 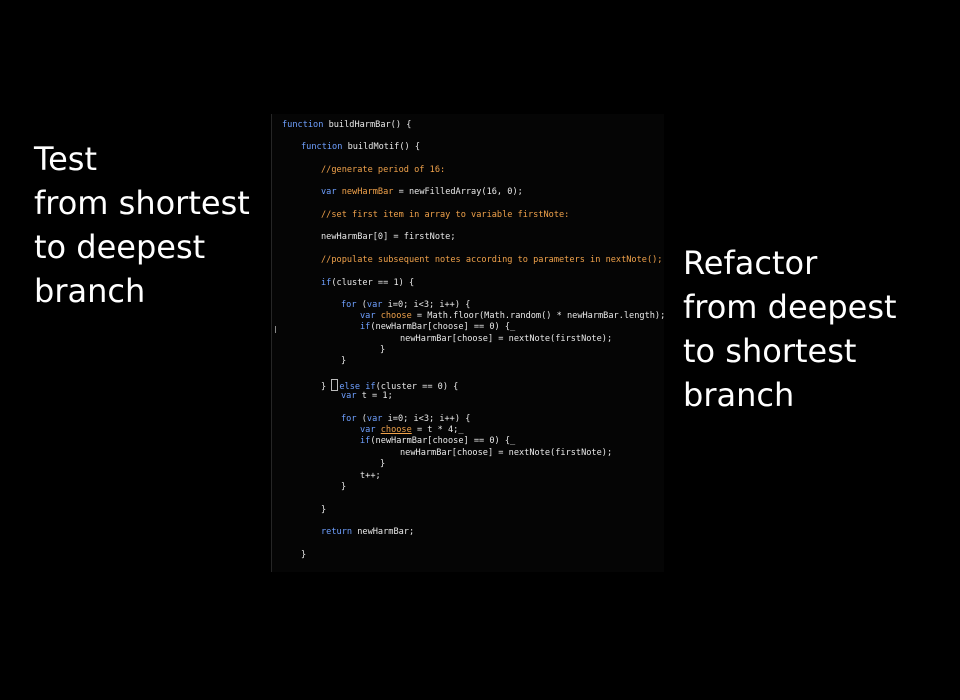 I want to click on code-line: if(cluster == 1) {, so click(x=367, y=283).